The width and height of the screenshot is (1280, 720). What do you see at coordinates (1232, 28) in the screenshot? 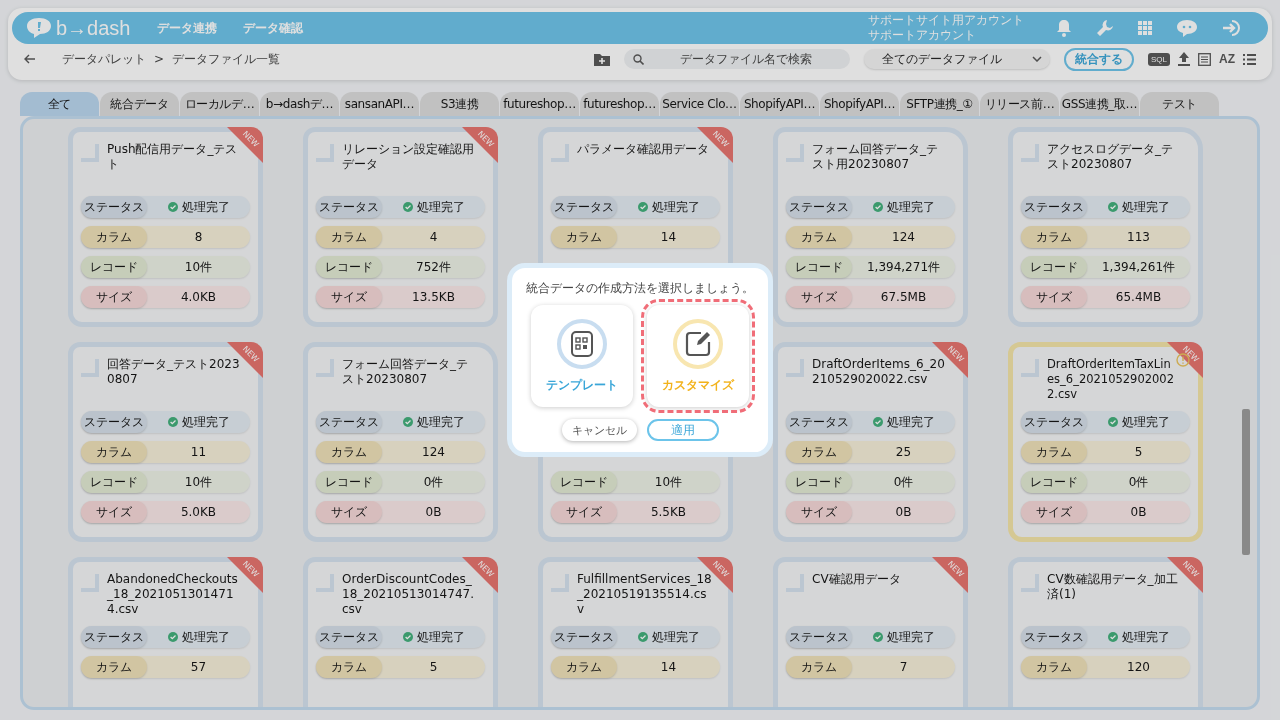
I see `logout-icon` at bounding box center [1232, 28].